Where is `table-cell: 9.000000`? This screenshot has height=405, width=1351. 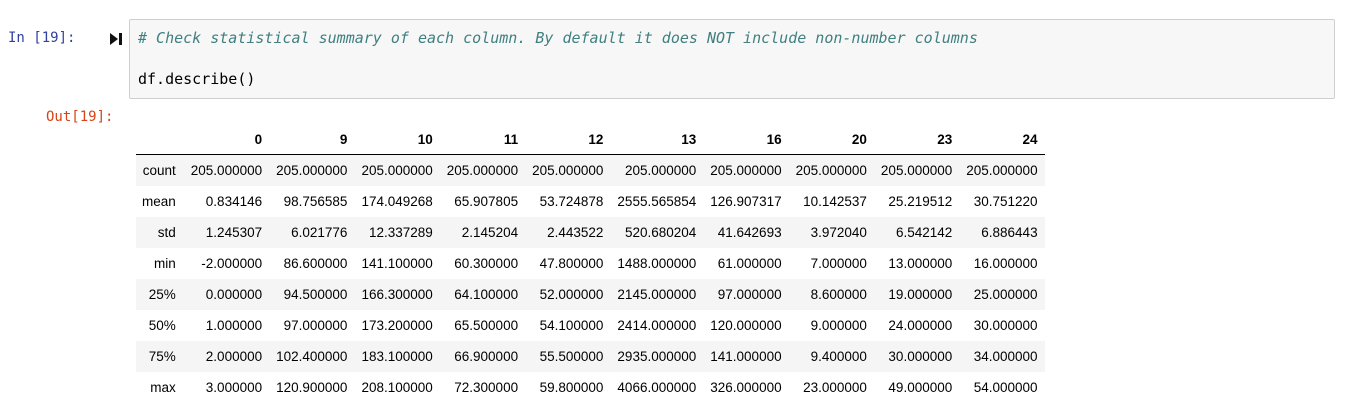 table-cell: 9.000000 is located at coordinates (838, 325).